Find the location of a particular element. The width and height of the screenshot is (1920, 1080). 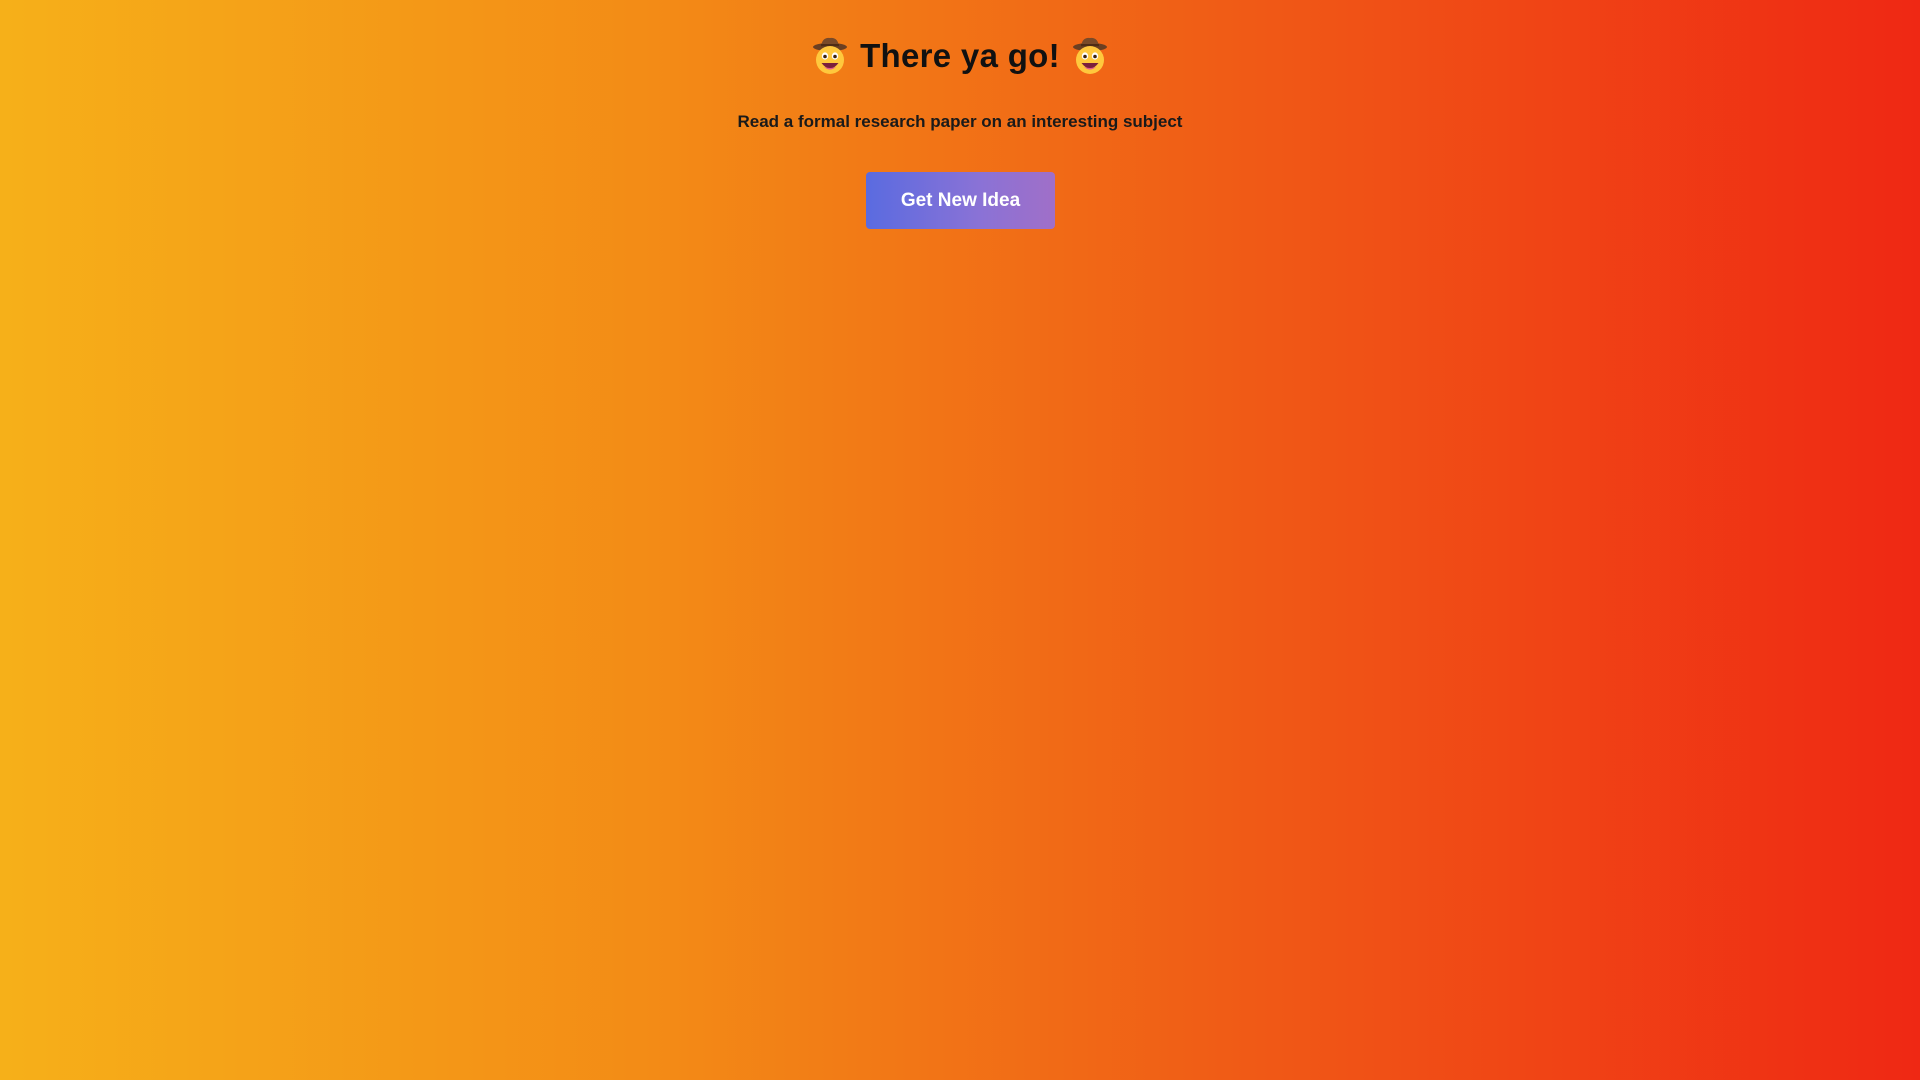

get-new-idea-button: Get New Idea is located at coordinates (960, 200).